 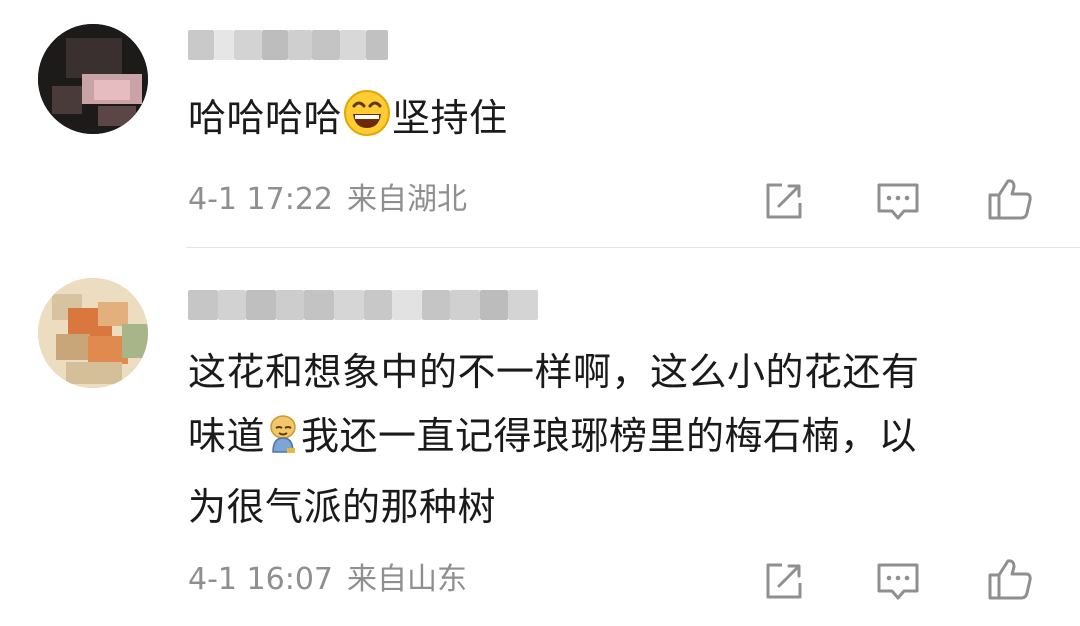 What do you see at coordinates (367, 122) in the screenshot?
I see `grinning-face-icon` at bounding box center [367, 122].